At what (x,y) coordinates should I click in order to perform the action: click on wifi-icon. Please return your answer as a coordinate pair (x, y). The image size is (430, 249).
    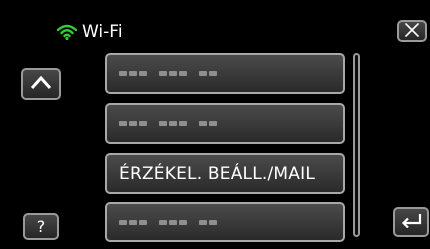
    Looking at the image, I should click on (67, 32).